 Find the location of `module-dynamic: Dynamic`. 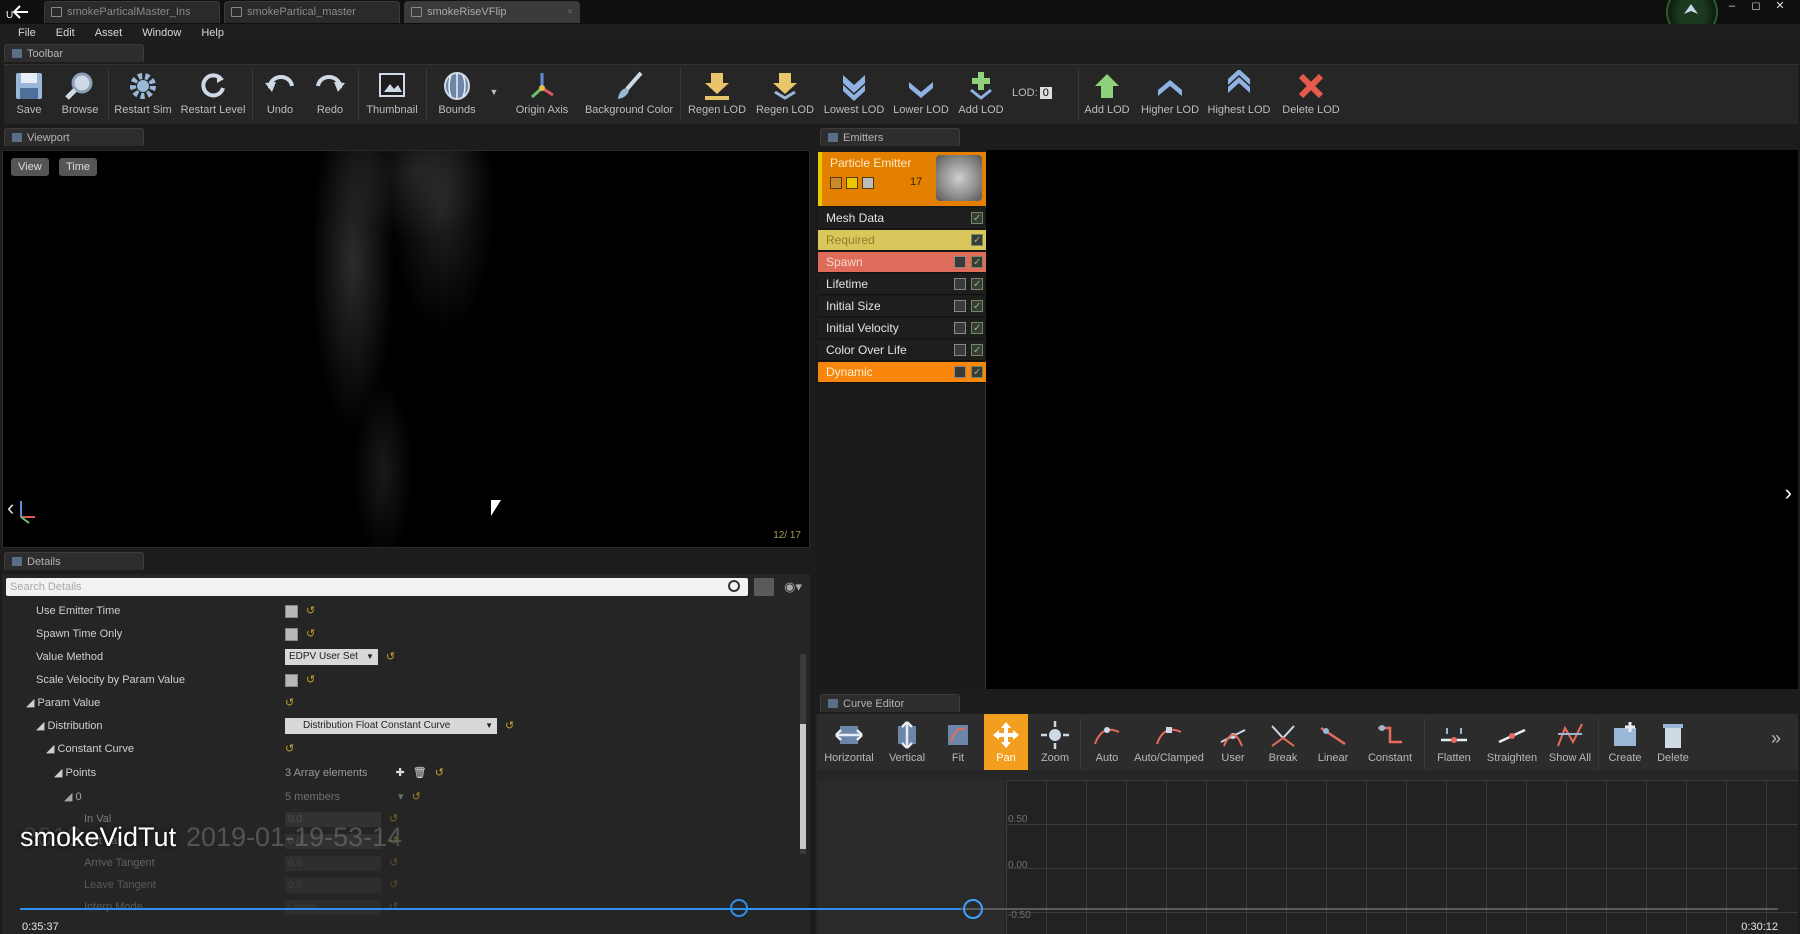

module-dynamic: Dynamic is located at coordinates (902, 372).